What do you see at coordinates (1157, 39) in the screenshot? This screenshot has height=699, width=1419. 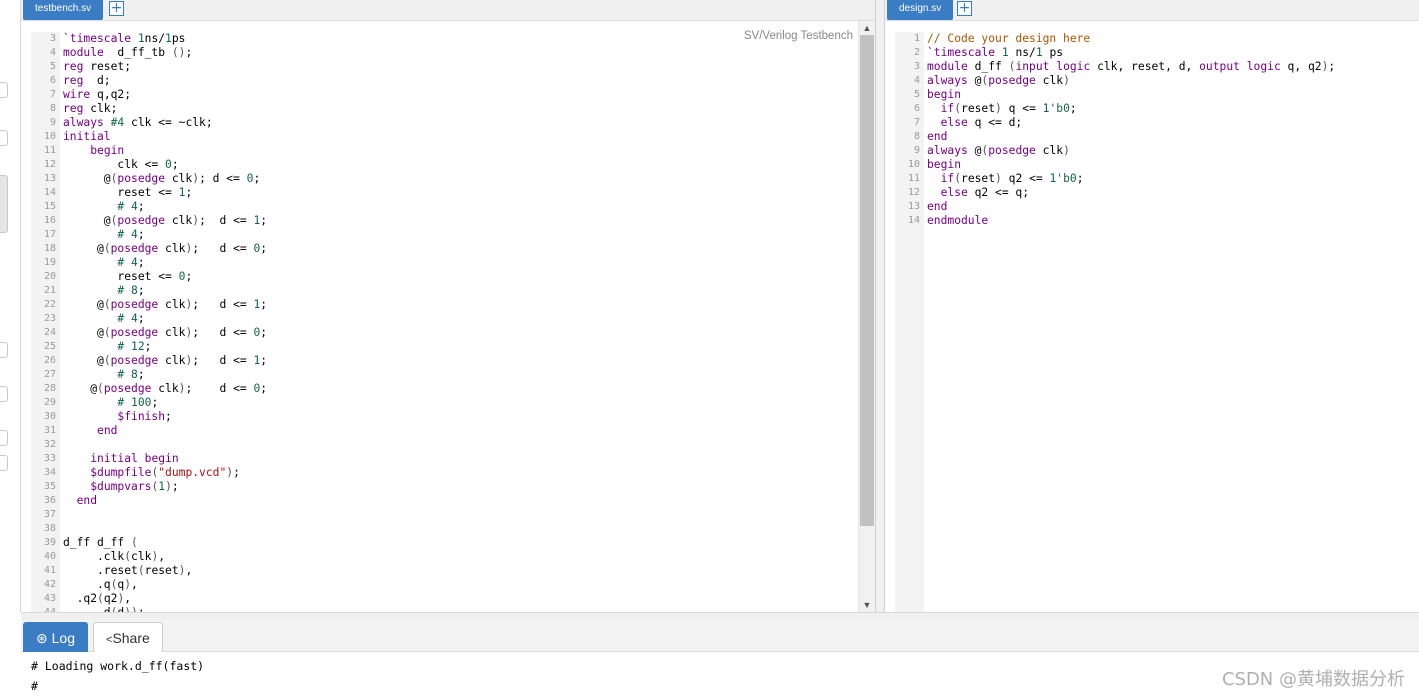 I see `code-line: 1 // Code your design here` at bounding box center [1157, 39].